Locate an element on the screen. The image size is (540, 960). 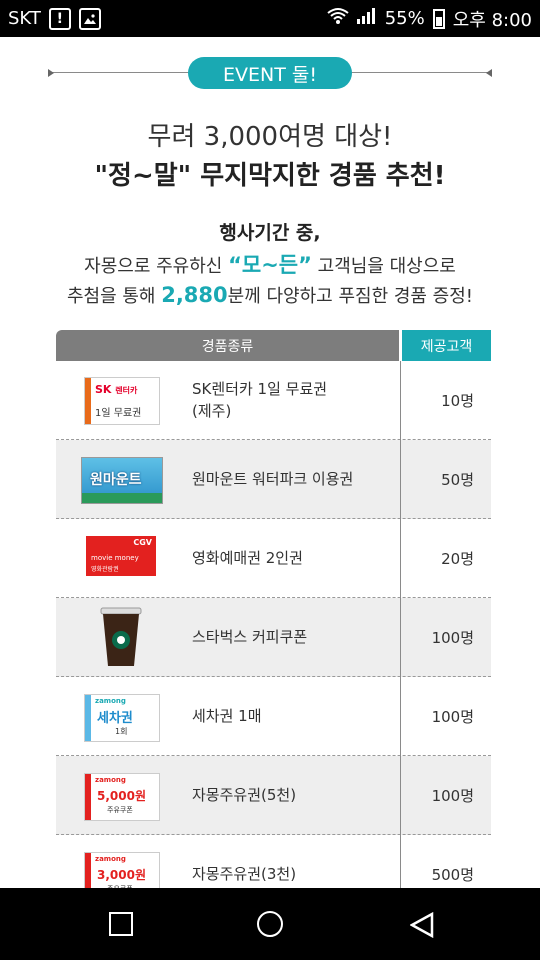
description-text: 분께 다양하고 푸짐한 경품 증정! is located at coordinates (350, 296).